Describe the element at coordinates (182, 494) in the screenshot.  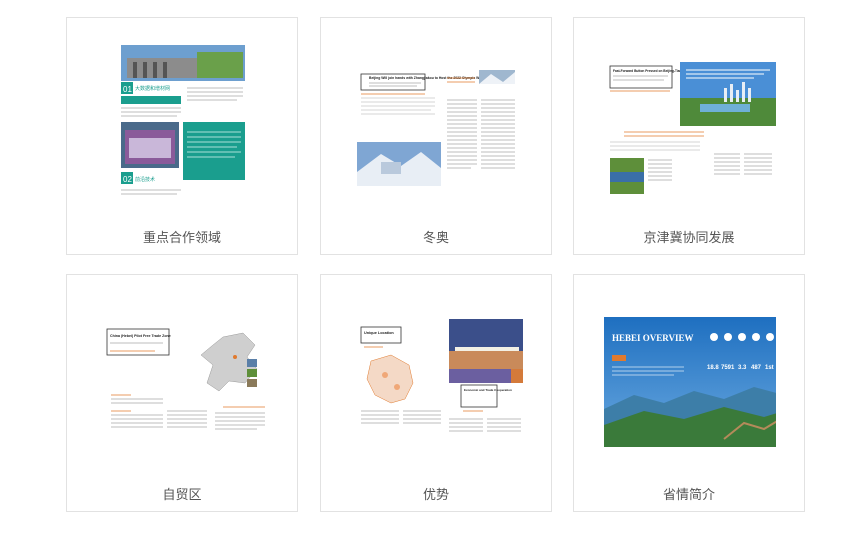
I see `card-caption: 自贸区` at that location.